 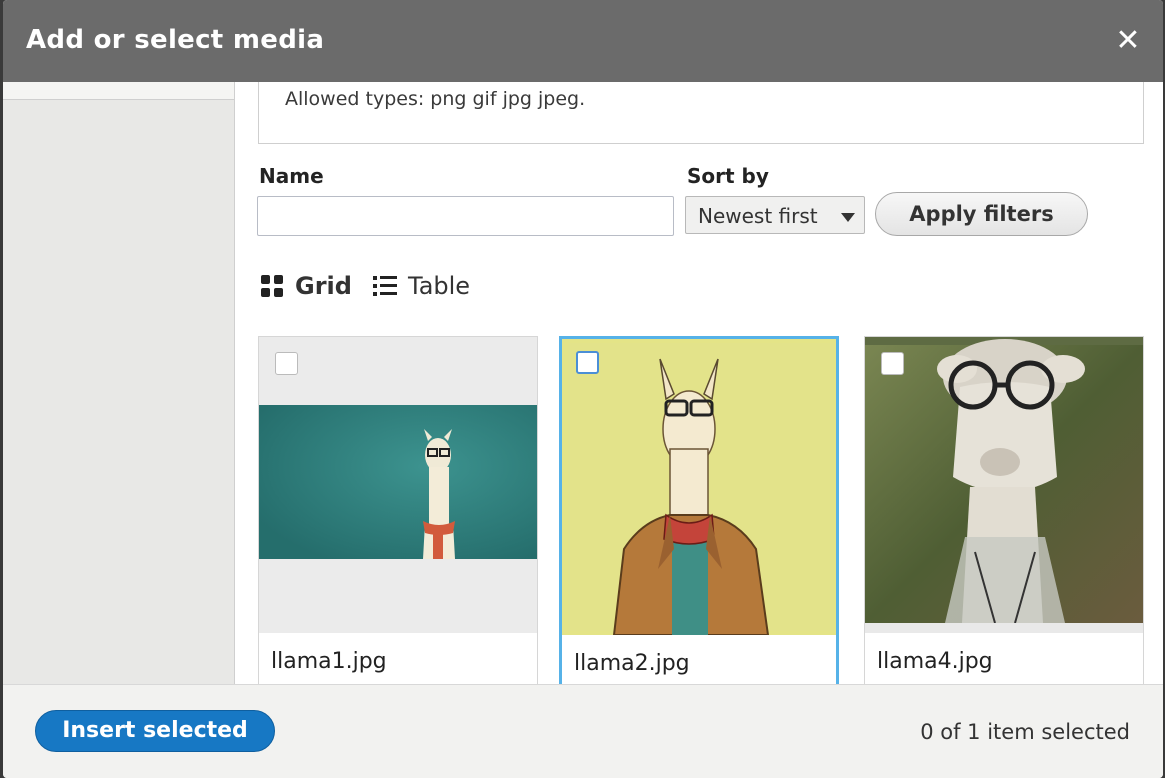 I want to click on chevron-down-icon, so click(x=848, y=217).